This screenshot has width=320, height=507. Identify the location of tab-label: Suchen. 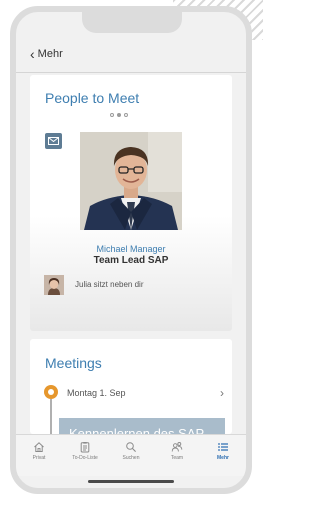
(131, 458).